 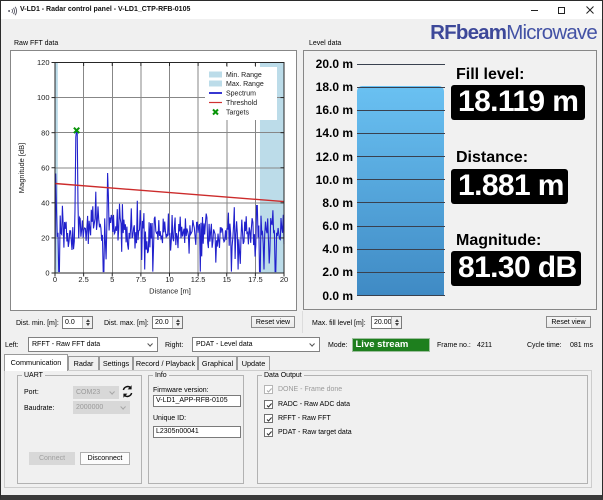 I want to click on svg-text: Spectrum, so click(x=241, y=94).